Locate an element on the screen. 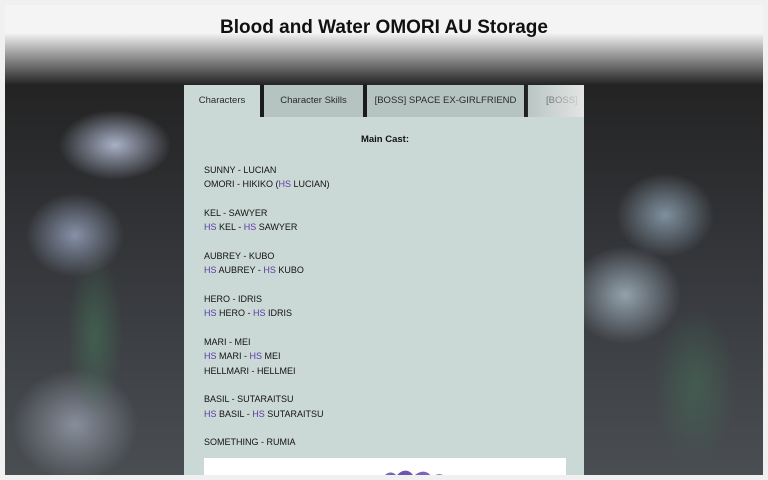 This screenshot has width=768, height=480. cast-text: MARI - MEI is located at coordinates (227, 341).